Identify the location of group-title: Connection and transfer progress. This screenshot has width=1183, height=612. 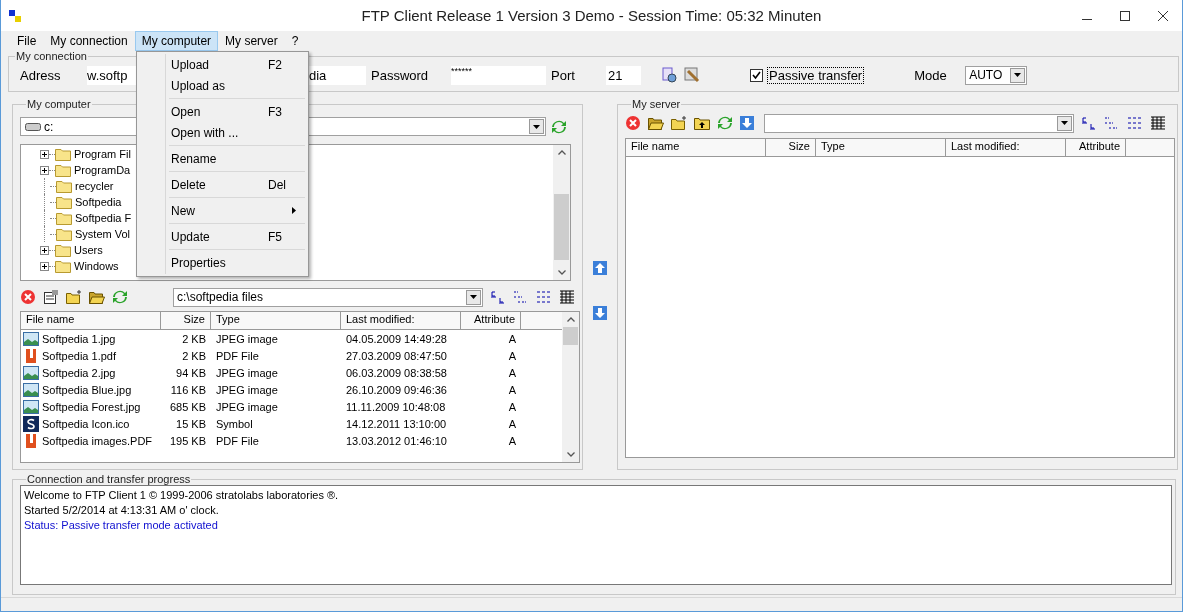
(109, 479).